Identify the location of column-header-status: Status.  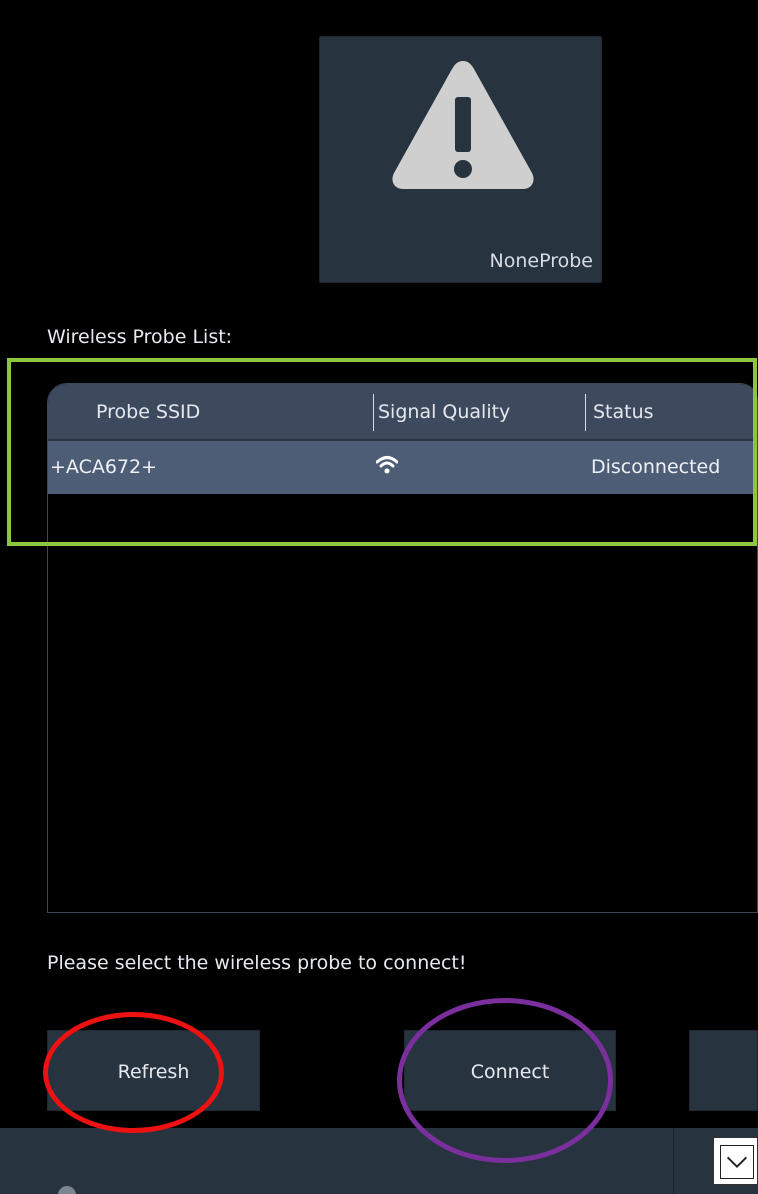
(623, 412).